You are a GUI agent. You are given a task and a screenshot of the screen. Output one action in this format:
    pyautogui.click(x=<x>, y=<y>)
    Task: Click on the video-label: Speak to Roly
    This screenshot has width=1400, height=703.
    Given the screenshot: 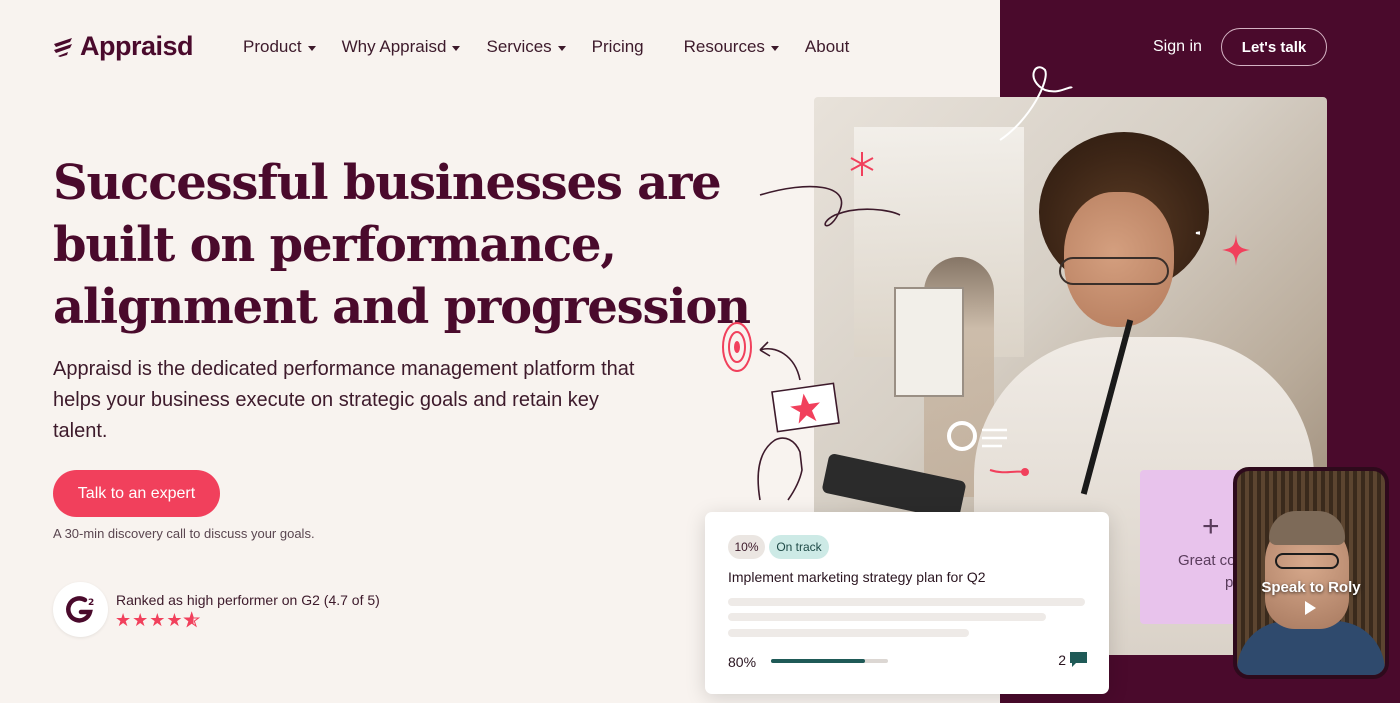 What is the action you would take?
    pyautogui.click(x=1311, y=587)
    